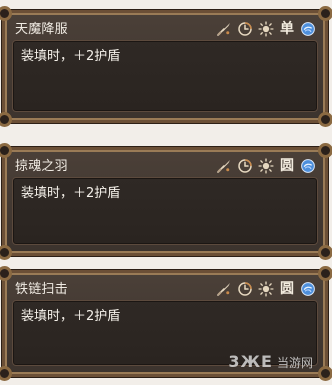 The image size is (332, 385). I want to click on skill-header: 天魔降服 单, so click(166, 29).